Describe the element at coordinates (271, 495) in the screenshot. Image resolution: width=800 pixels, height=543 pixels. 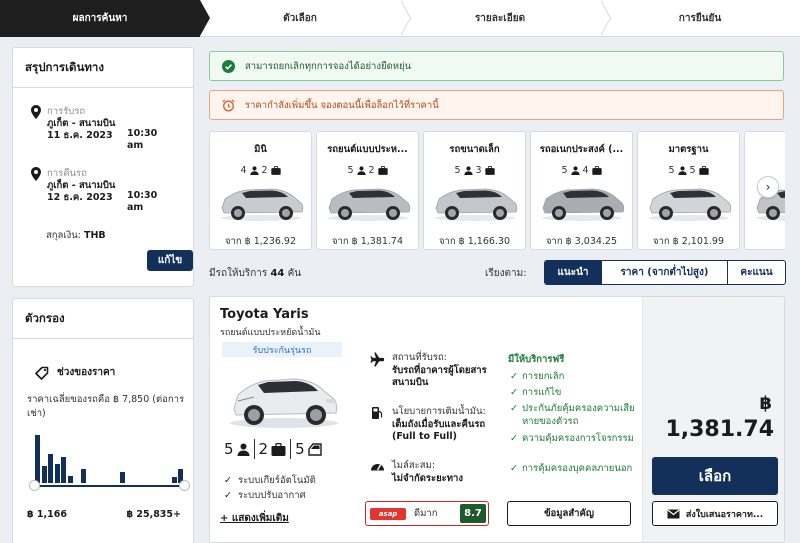
I see `feature-label: ระบบปรับอากาศ` at that location.